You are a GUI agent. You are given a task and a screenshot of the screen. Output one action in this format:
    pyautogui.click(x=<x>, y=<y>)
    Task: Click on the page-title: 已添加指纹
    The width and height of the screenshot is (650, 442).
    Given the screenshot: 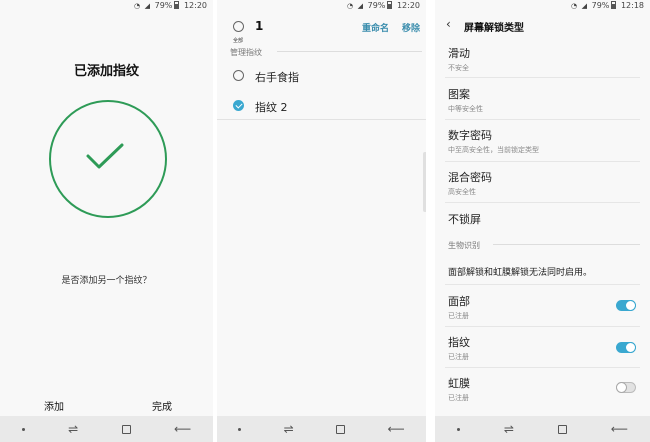 What is the action you would take?
    pyautogui.click(x=106, y=71)
    